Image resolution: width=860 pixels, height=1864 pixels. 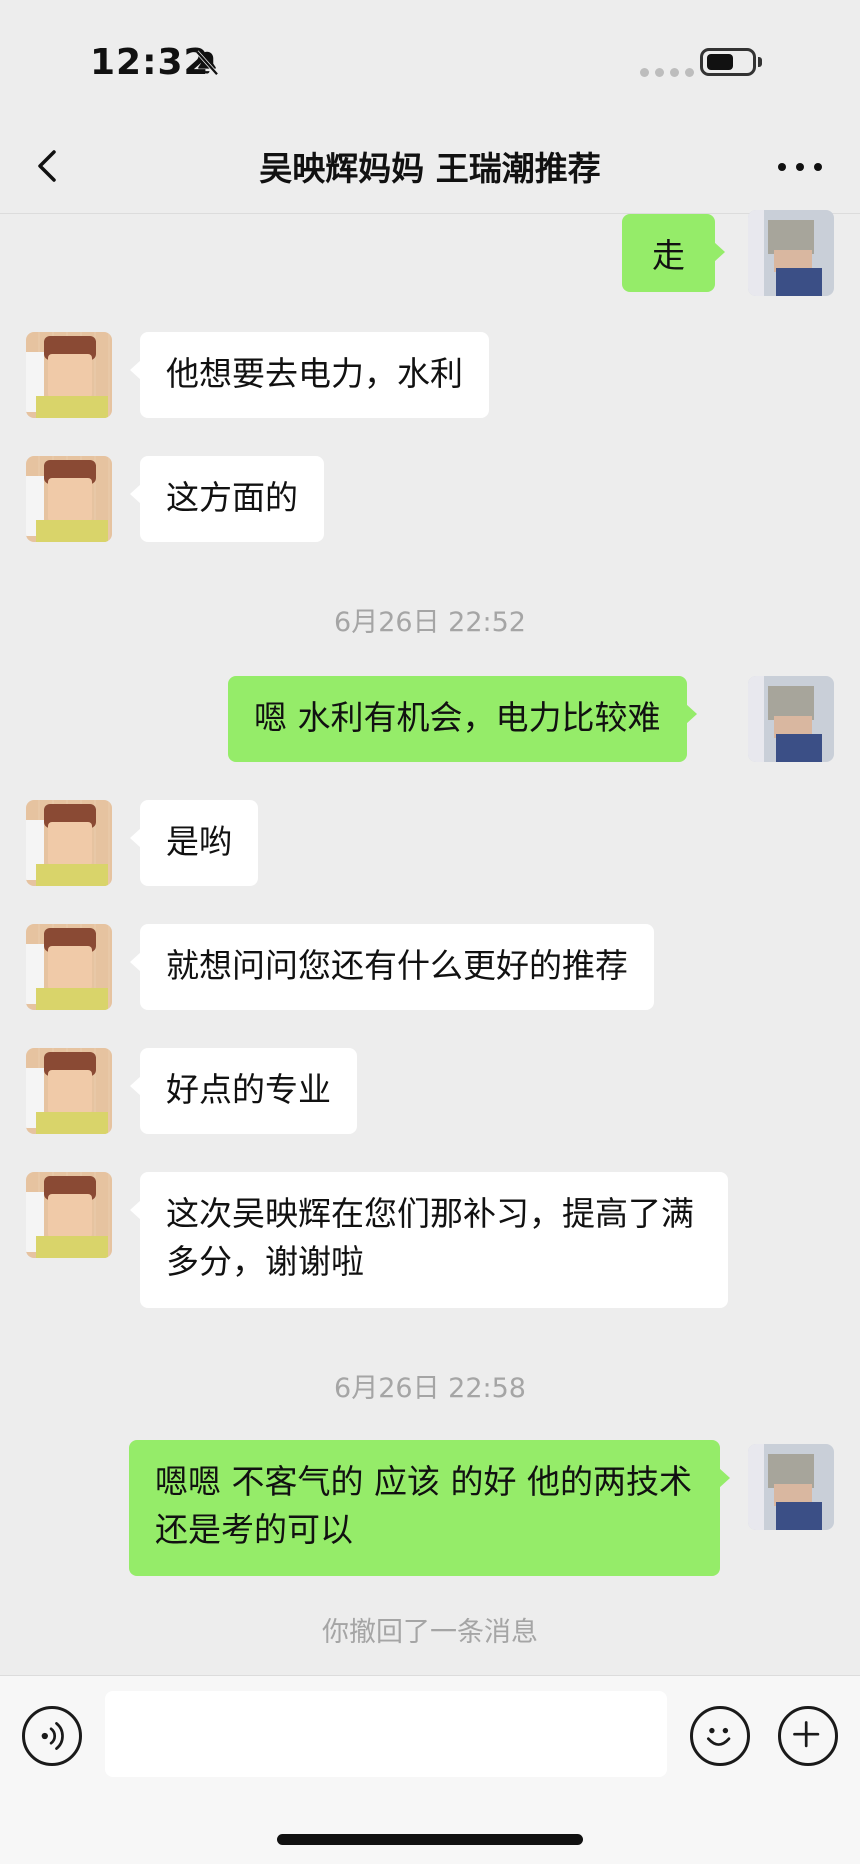 I want to click on message-bubble-received: 他想要去电力，水利, so click(x=309, y=375).